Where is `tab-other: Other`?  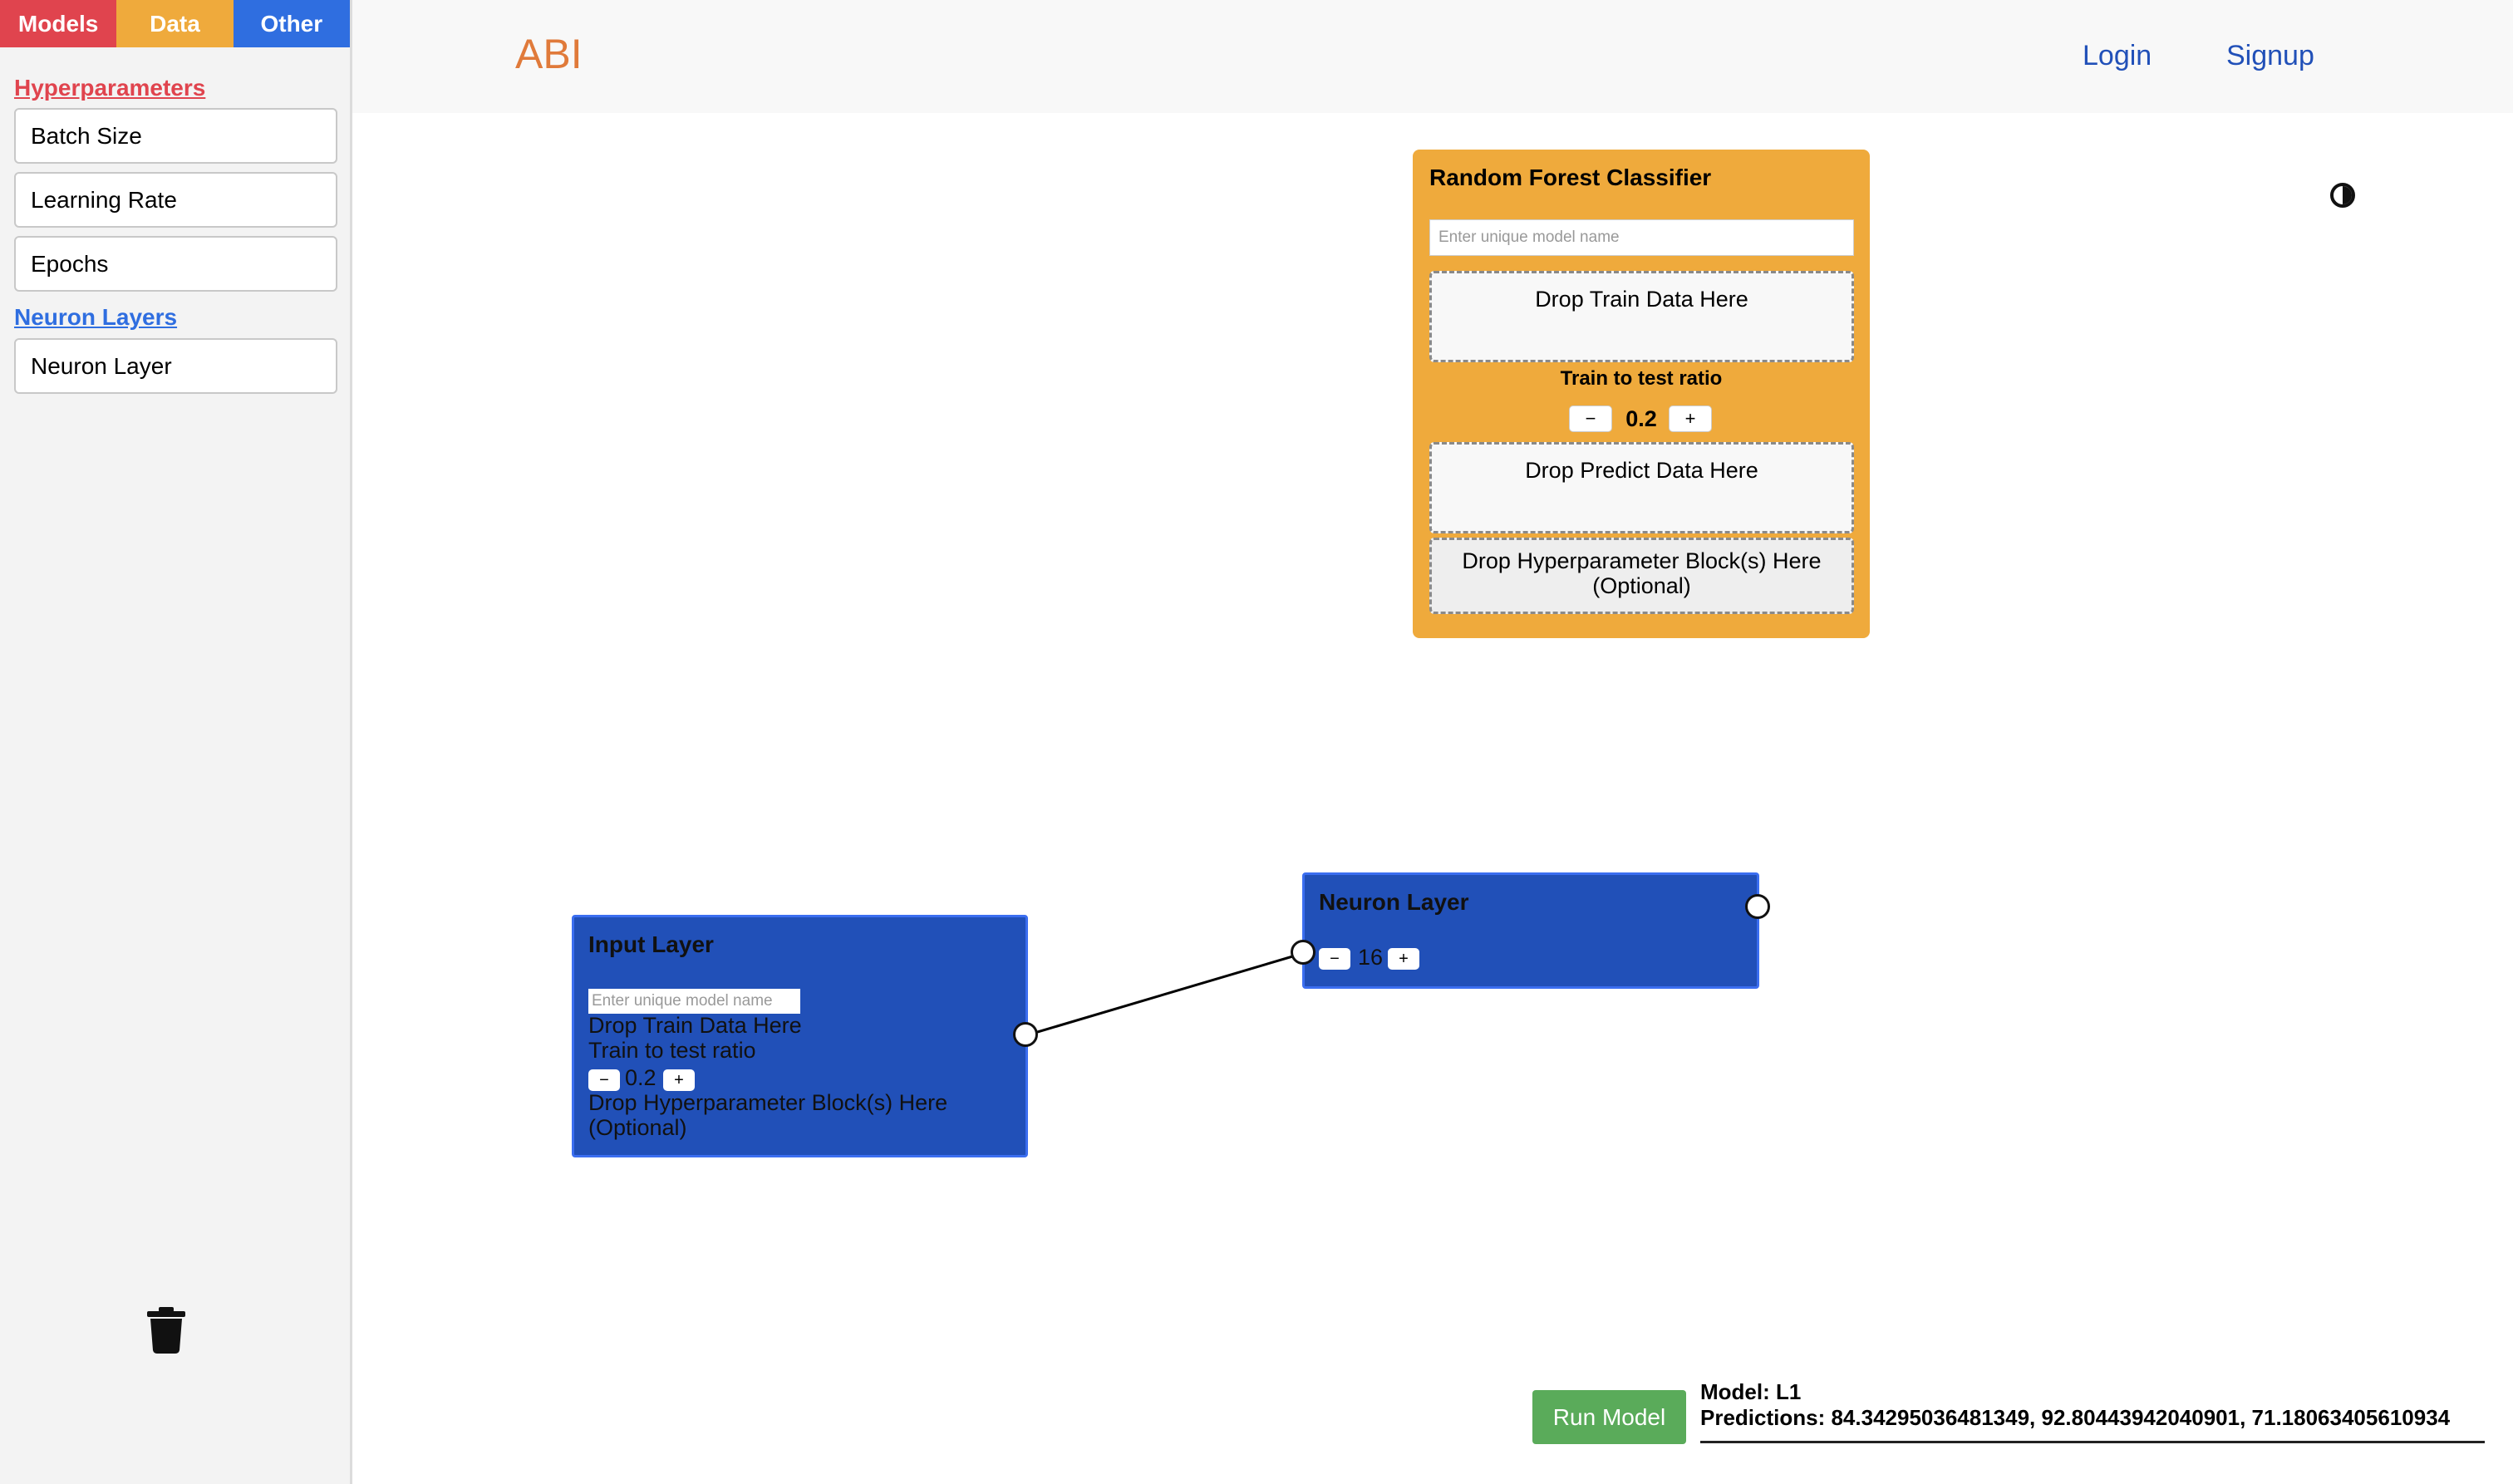 tab-other: Other is located at coordinates (291, 23).